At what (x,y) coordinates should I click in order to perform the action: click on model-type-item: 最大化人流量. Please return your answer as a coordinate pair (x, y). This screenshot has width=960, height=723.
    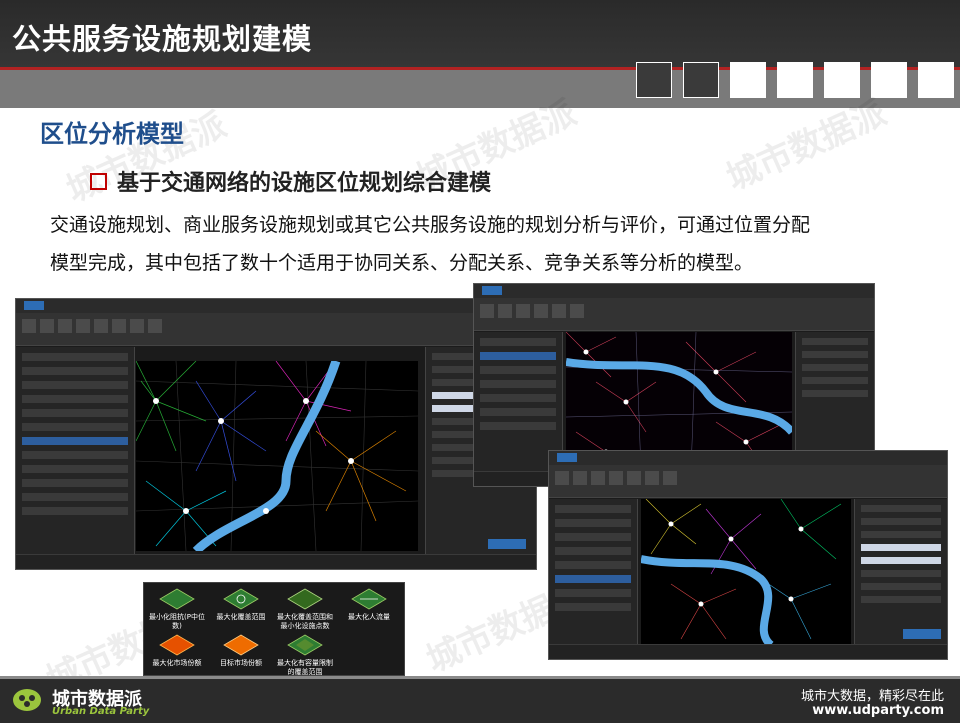
    Looking at the image, I should click on (369, 604).